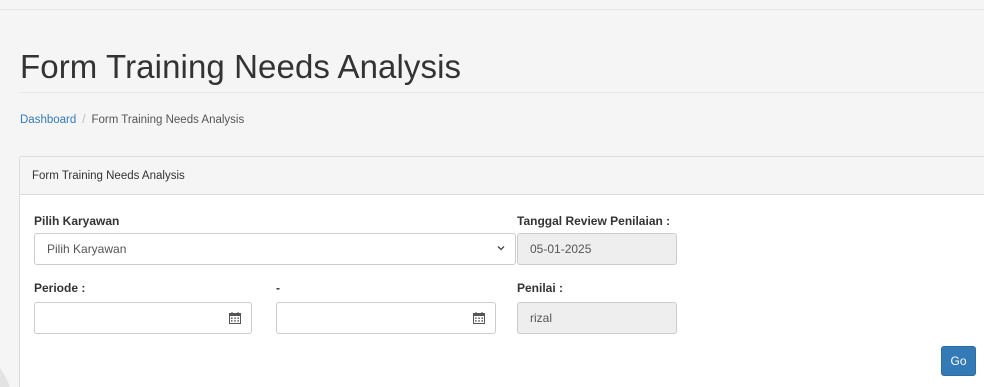 The width and height of the screenshot is (984, 387). Describe the element at coordinates (594, 221) in the screenshot. I see `review-date-label: Tanggal Review Penilaian :` at that location.